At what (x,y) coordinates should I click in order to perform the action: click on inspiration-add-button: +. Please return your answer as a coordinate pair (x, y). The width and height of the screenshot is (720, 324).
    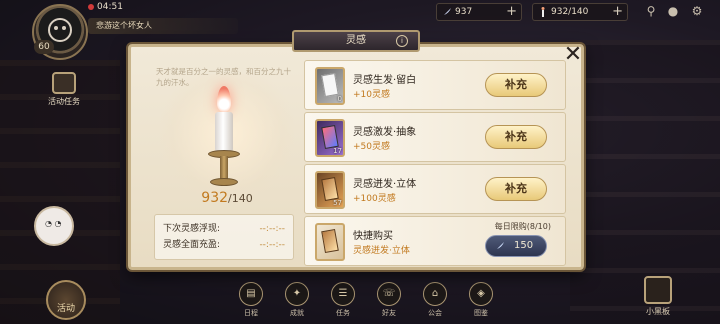
    Looking at the image, I should click on (617, 12).